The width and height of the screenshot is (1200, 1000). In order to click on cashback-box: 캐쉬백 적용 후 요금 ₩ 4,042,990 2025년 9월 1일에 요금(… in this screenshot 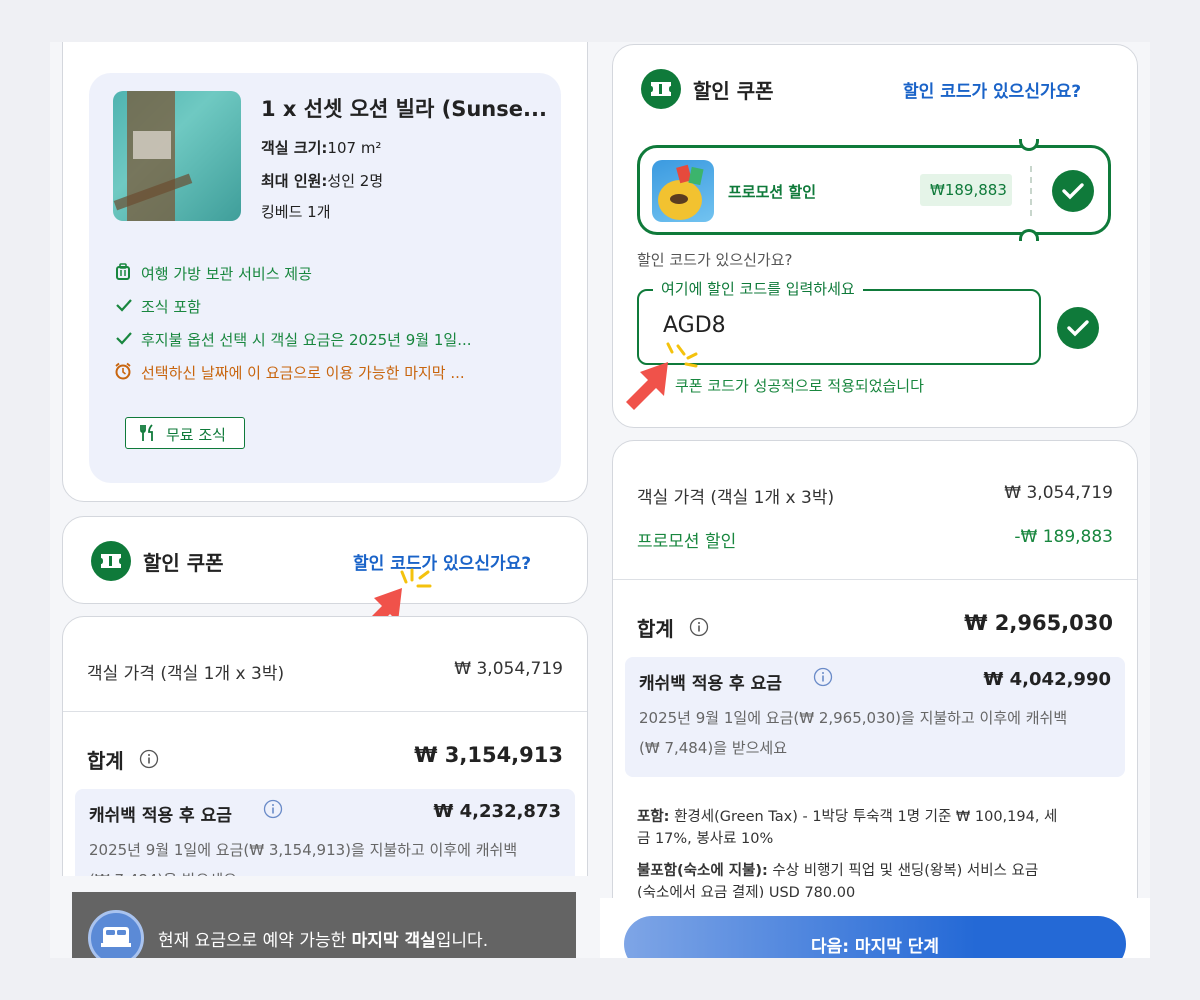, I will do `click(875, 717)`.